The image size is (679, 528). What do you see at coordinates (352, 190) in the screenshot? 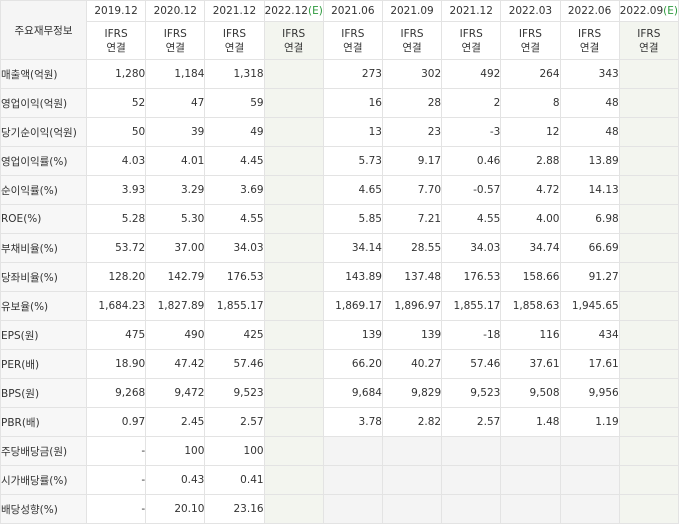
I see `value-cell: 4.65` at bounding box center [352, 190].